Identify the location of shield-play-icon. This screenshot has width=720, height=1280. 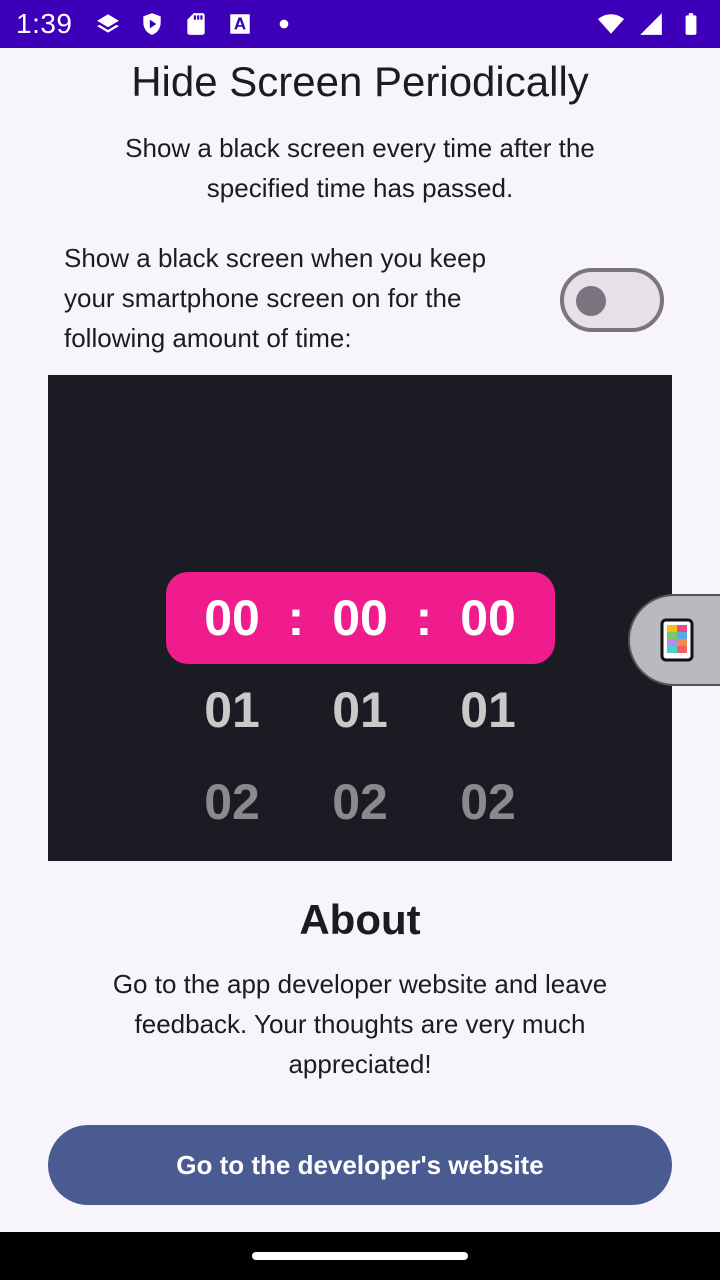
(152, 24).